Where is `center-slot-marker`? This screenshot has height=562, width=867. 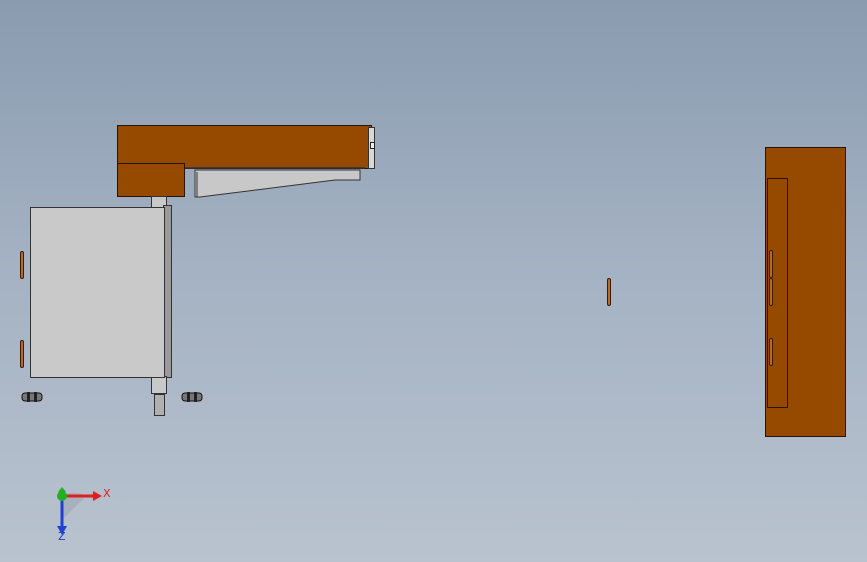 center-slot-marker is located at coordinates (609, 292).